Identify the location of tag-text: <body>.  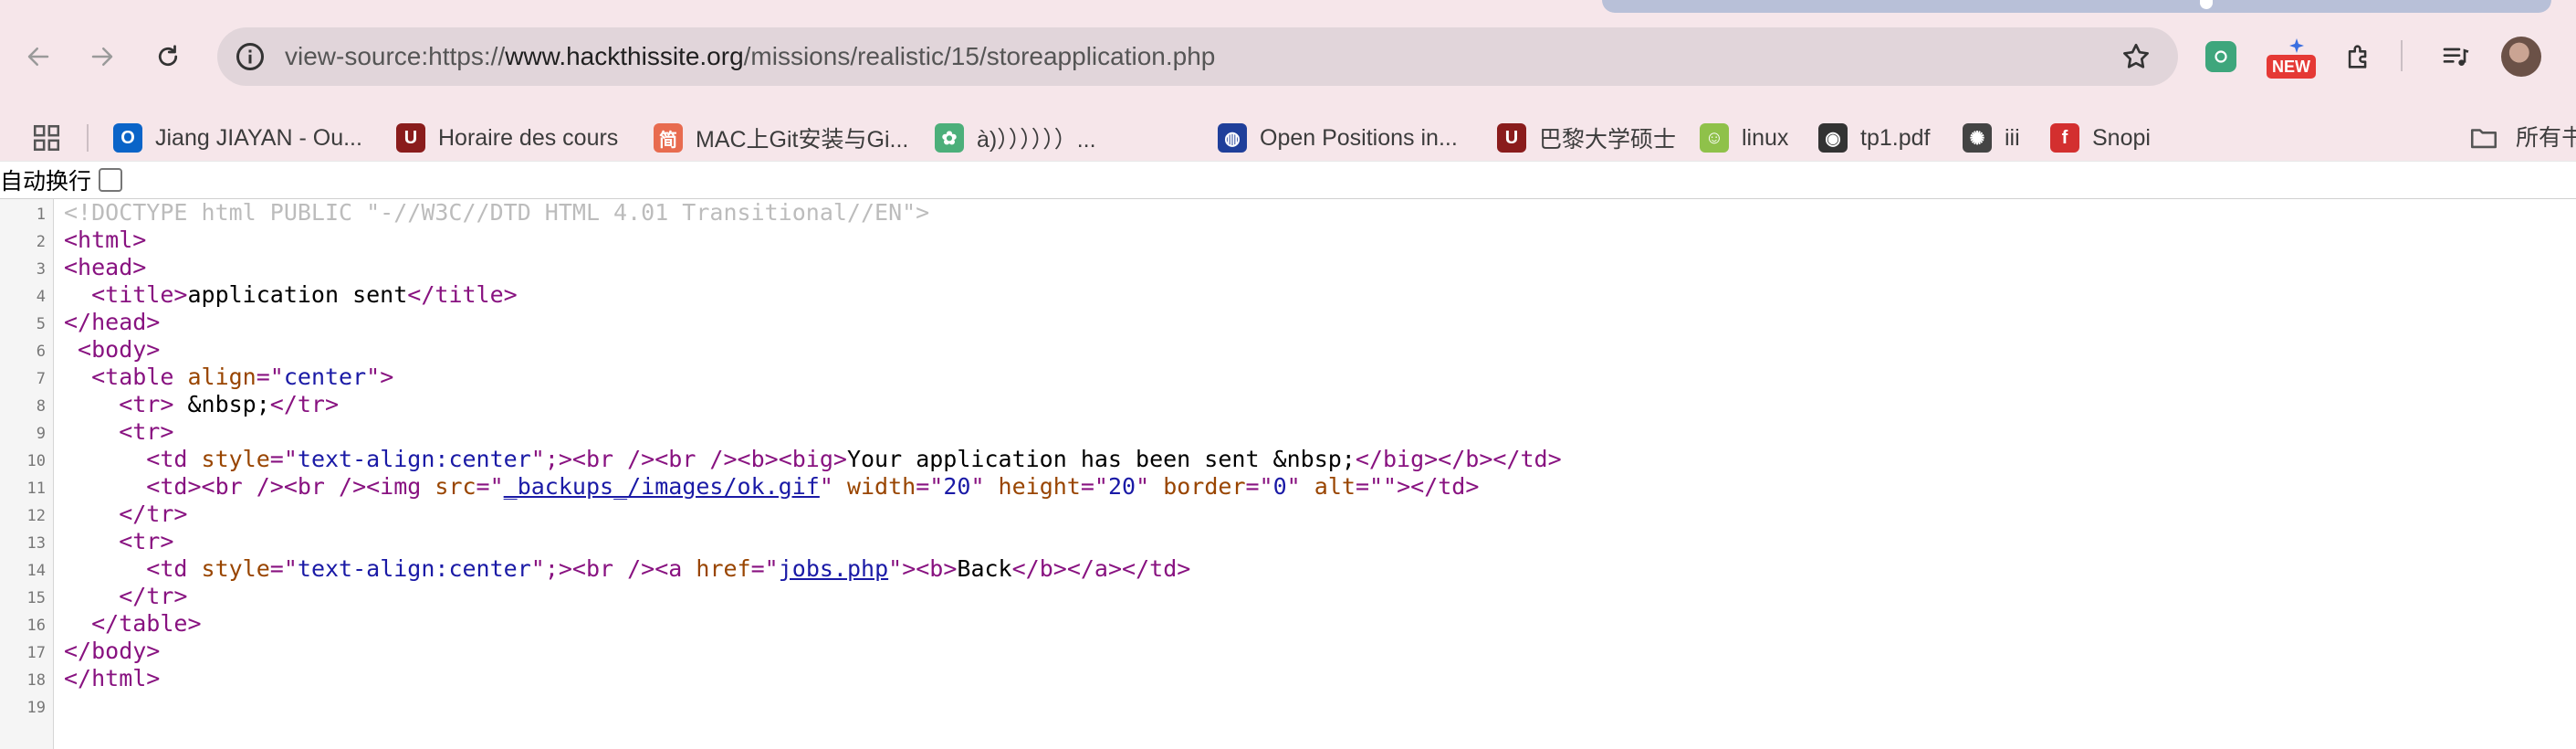
(112, 350).